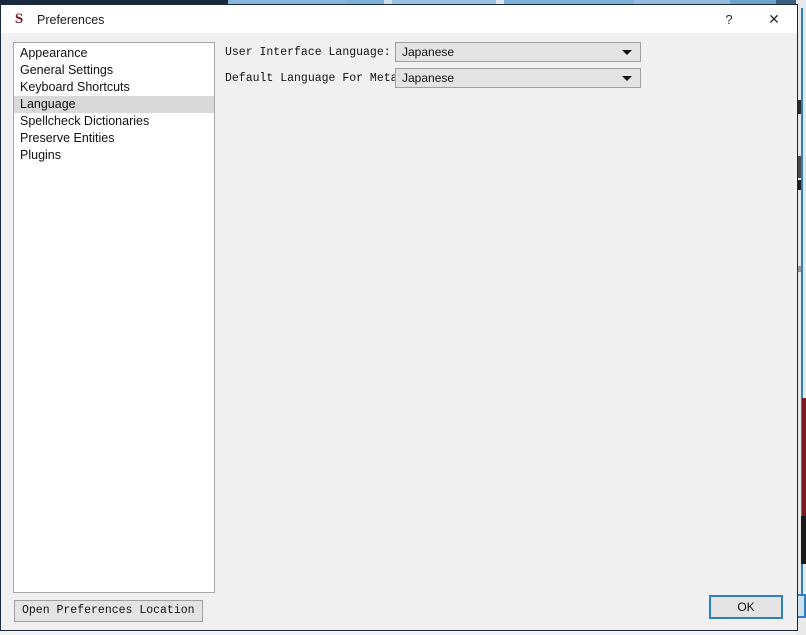  Describe the element at coordinates (803, 540) in the screenshot. I see `background-window-detail` at that location.